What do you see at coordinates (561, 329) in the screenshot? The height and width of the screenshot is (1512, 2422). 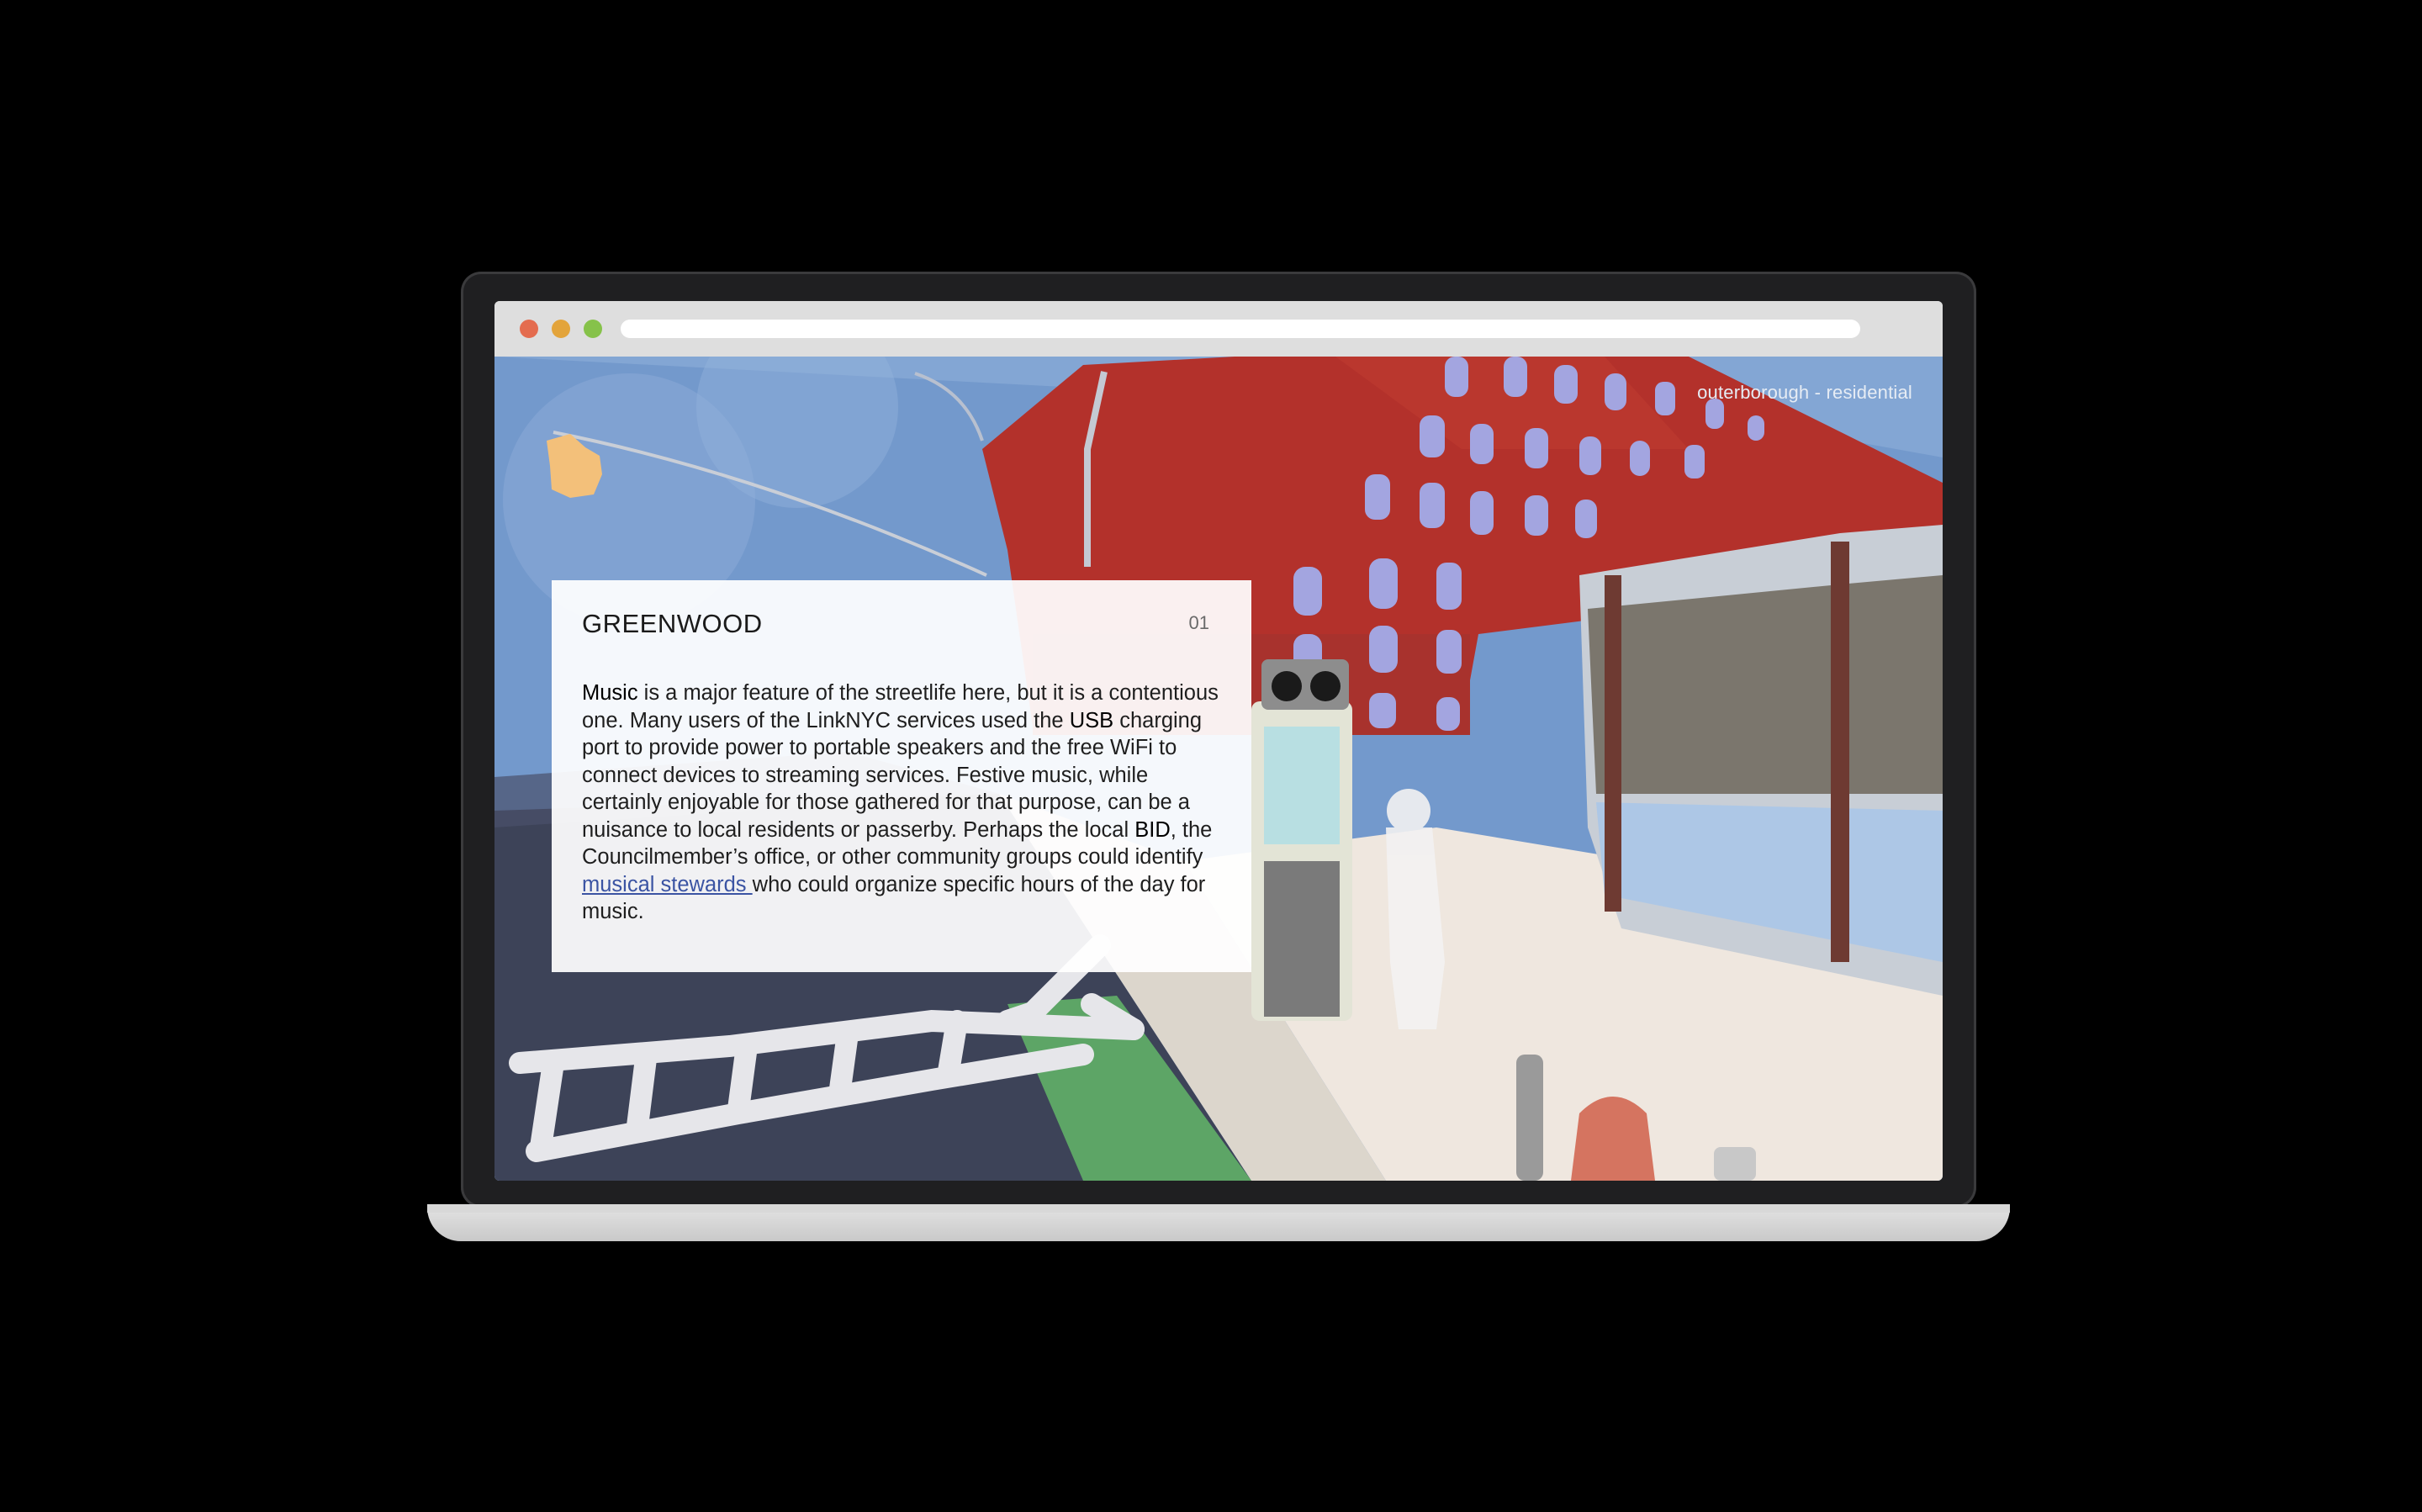 I see `minimize-window-button` at bounding box center [561, 329].